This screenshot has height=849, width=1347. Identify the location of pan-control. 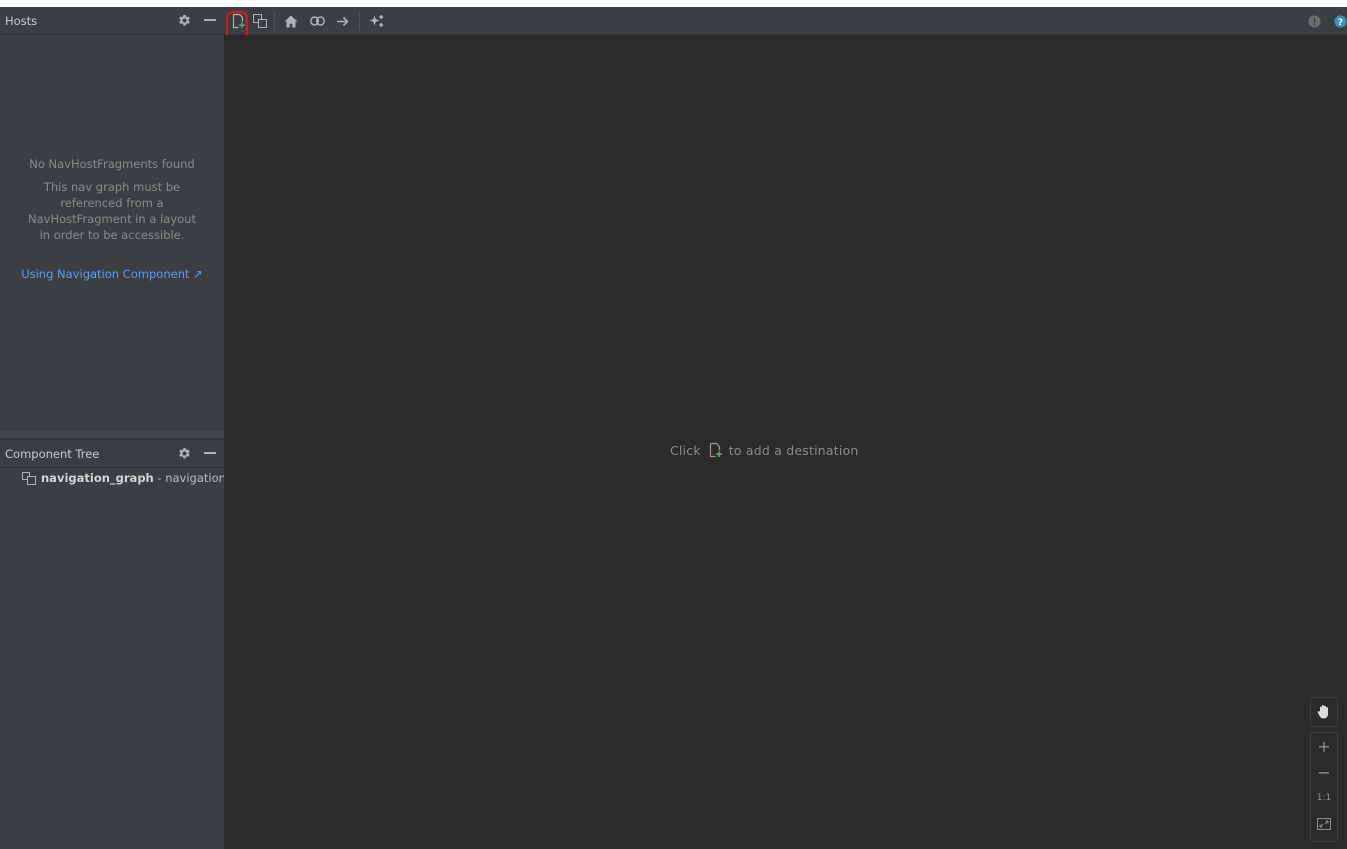
(1324, 712).